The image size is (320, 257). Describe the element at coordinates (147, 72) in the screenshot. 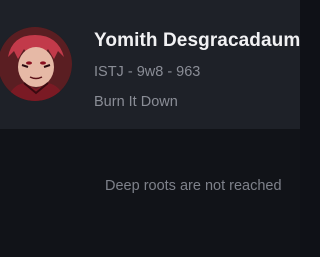

I see `personality-type: ISTJ - 9w8 - 963` at that location.